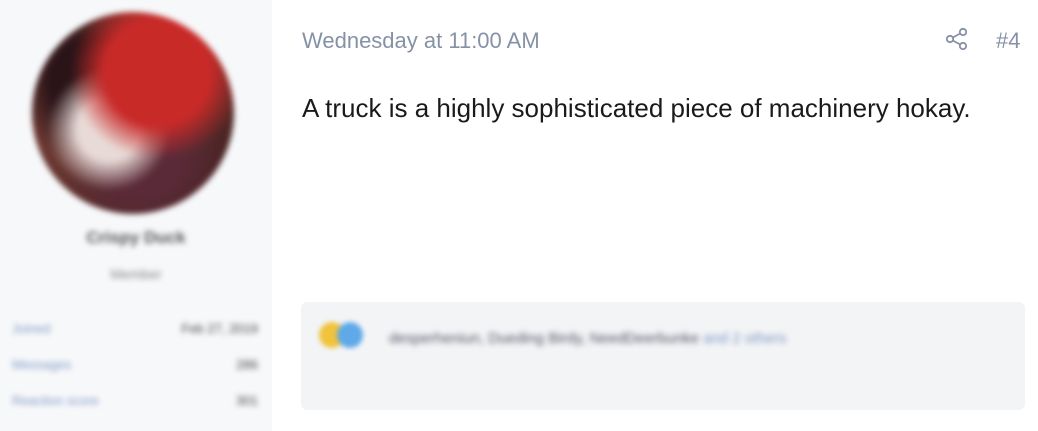 The height and width of the screenshot is (431, 1038). What do you see at coordinates (135, 328) in the screenshot?
I see `stat-row-joined: Joined Feb 27, 2019` at bounding box center [135, 328].